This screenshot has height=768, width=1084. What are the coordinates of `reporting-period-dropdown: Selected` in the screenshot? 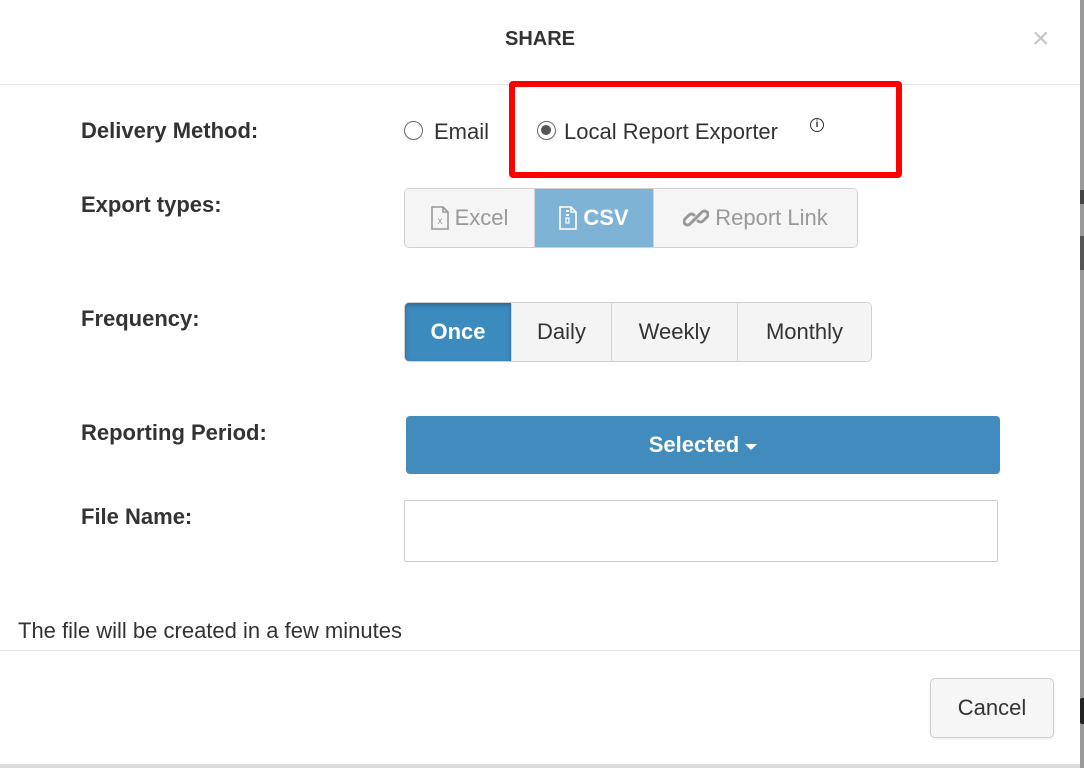 It's located at (703, 445).